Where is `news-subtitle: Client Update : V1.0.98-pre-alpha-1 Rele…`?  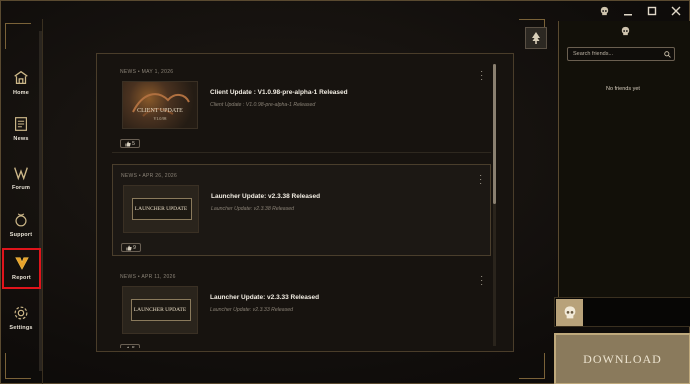
news-subtitle: Client Update : V1.0.98-pre-alpha-1 Rele… is located at coordinates (263, 105).